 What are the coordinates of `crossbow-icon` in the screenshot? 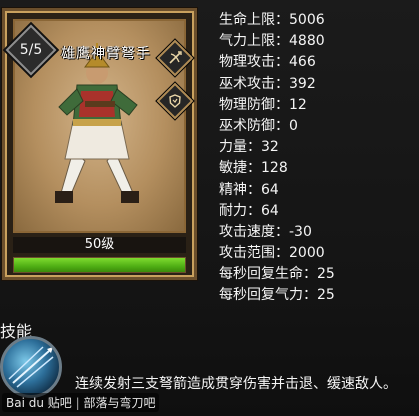 It's located at (175, 57).